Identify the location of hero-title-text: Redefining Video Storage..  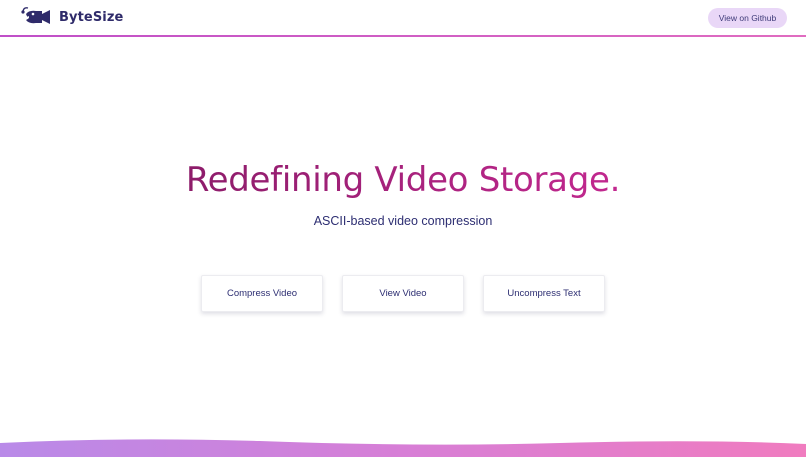
(403, 180).